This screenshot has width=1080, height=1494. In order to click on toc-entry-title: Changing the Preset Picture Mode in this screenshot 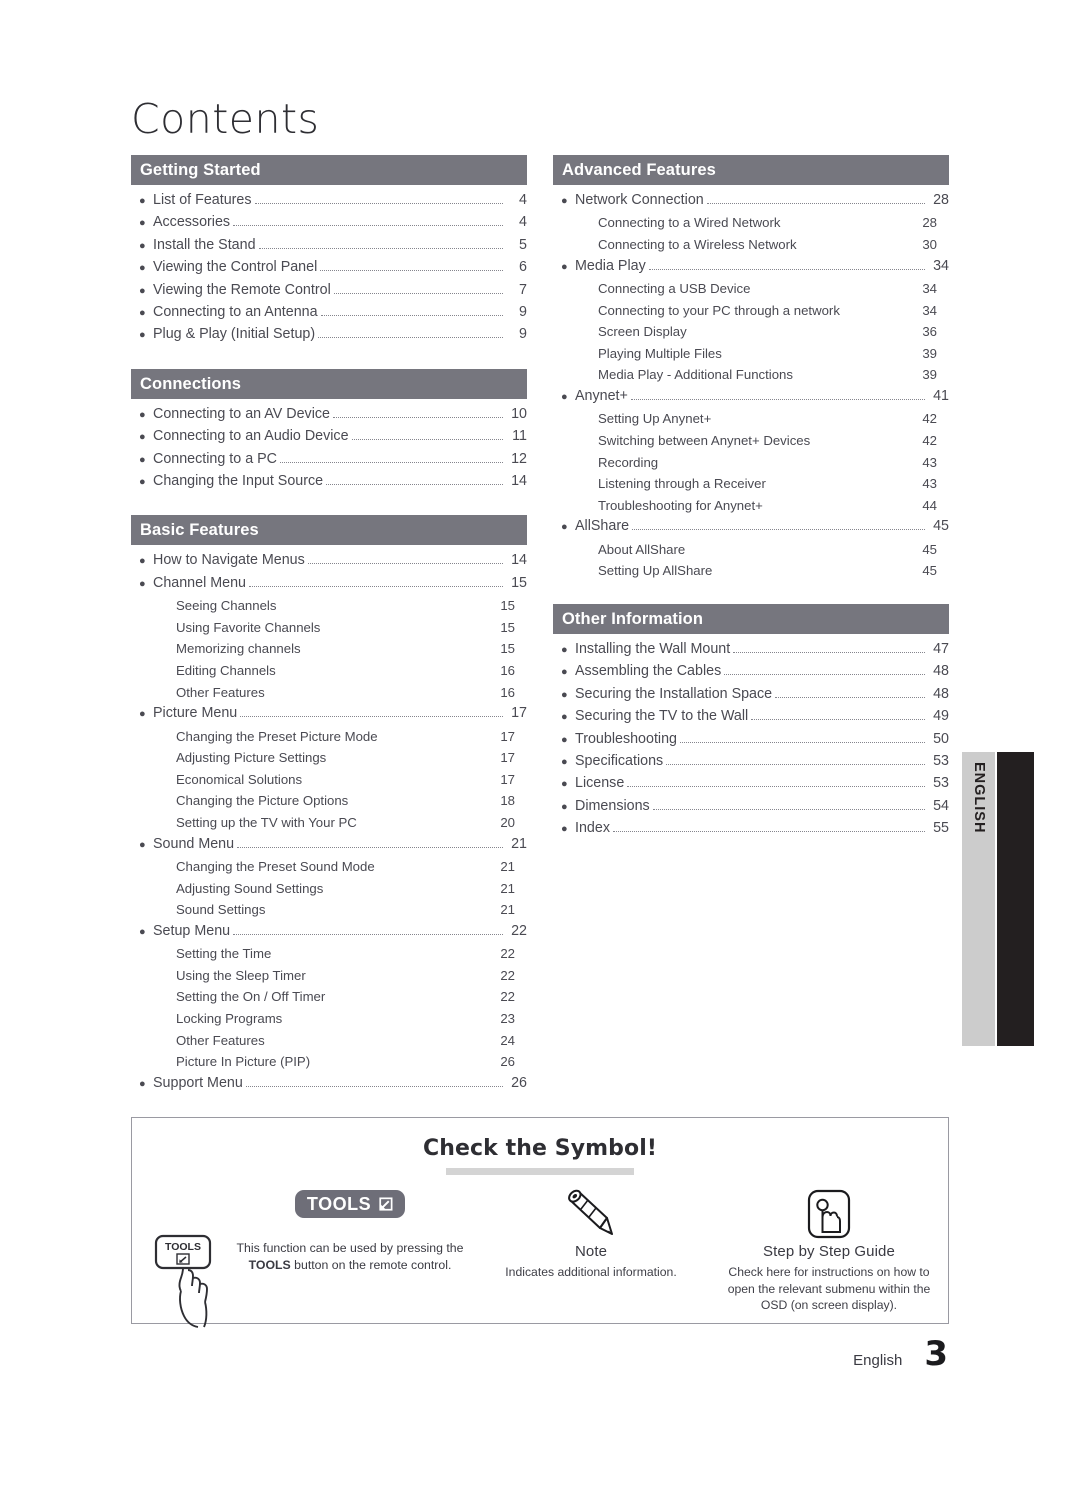, I will do `click(277, 736)`.